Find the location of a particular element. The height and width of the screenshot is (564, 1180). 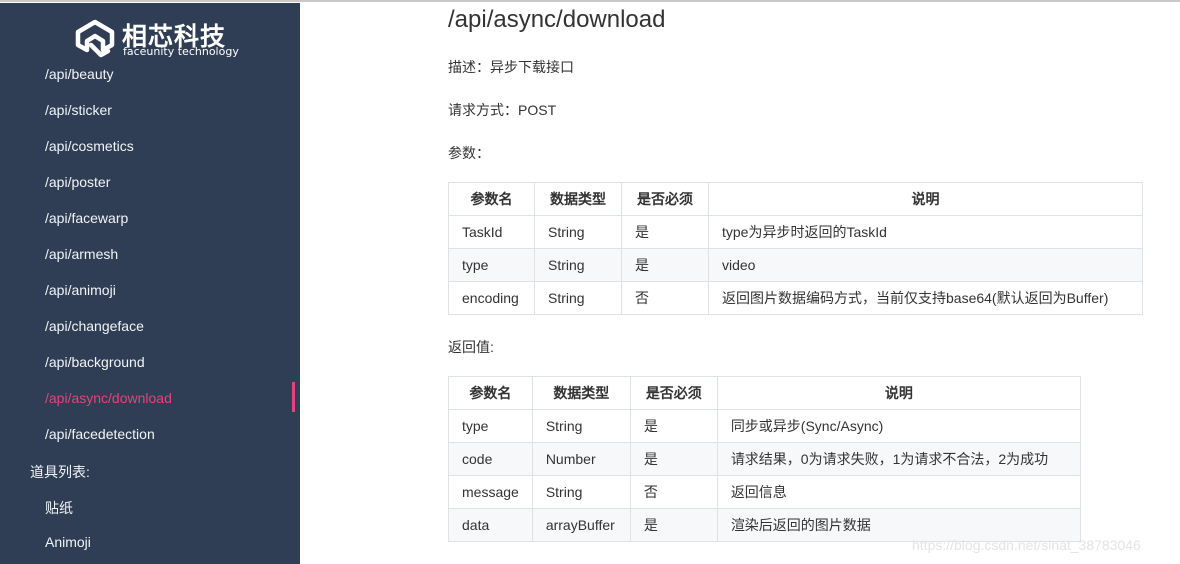

sidebar-item-animoji-props: Animoji is located at coordinates (68, 542).